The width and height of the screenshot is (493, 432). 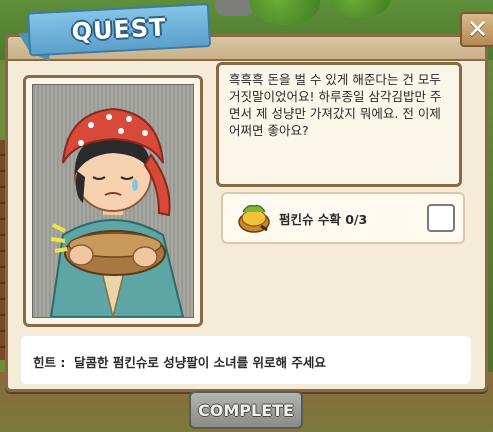 What do you see at coordinates (441, 218) in the screenshot?
I see `task-checkbox` at bounding box center [441, 218].